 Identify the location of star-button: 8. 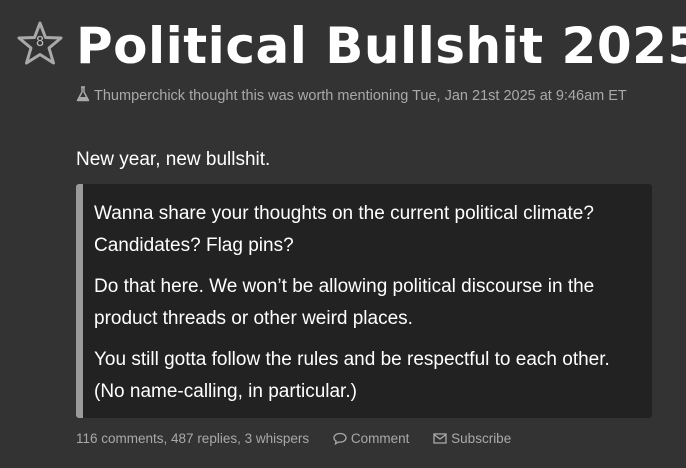
(40, 43).